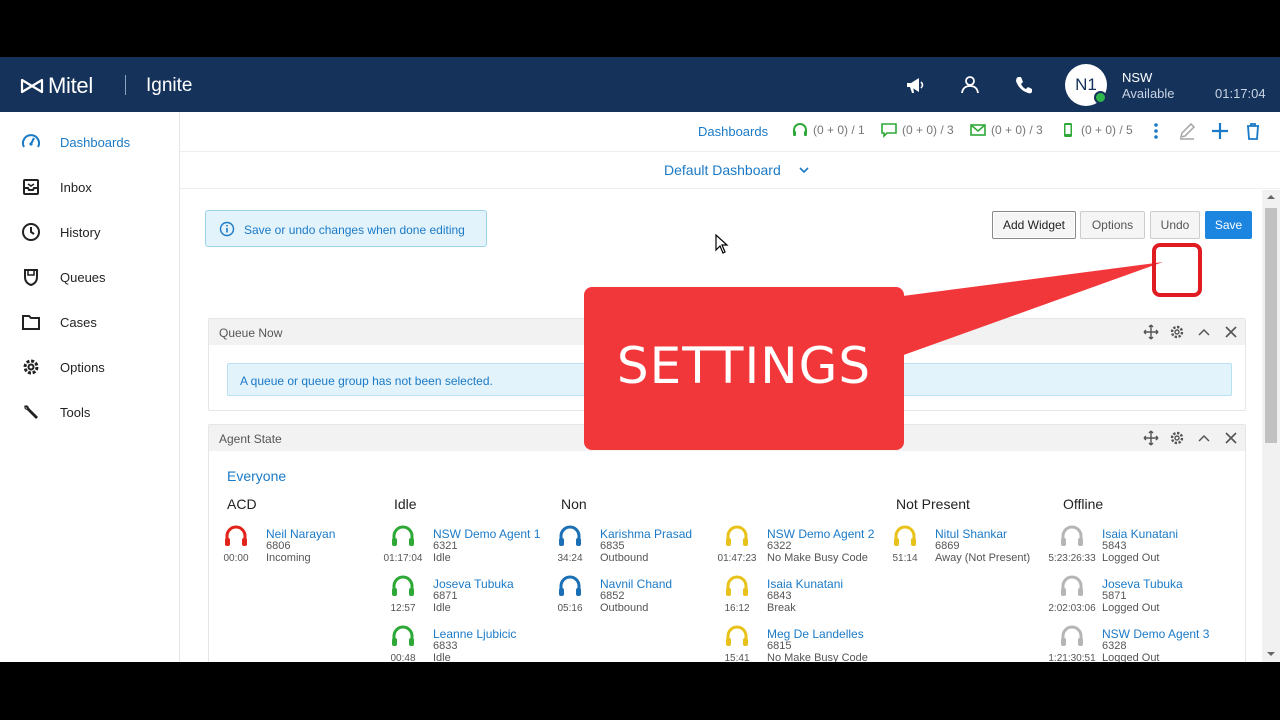 The height and width of the screenshot is (720, 1280). Describe the element at coordinates (1220, 131) in the screenshot. I see `add-plus-icon` at that location.